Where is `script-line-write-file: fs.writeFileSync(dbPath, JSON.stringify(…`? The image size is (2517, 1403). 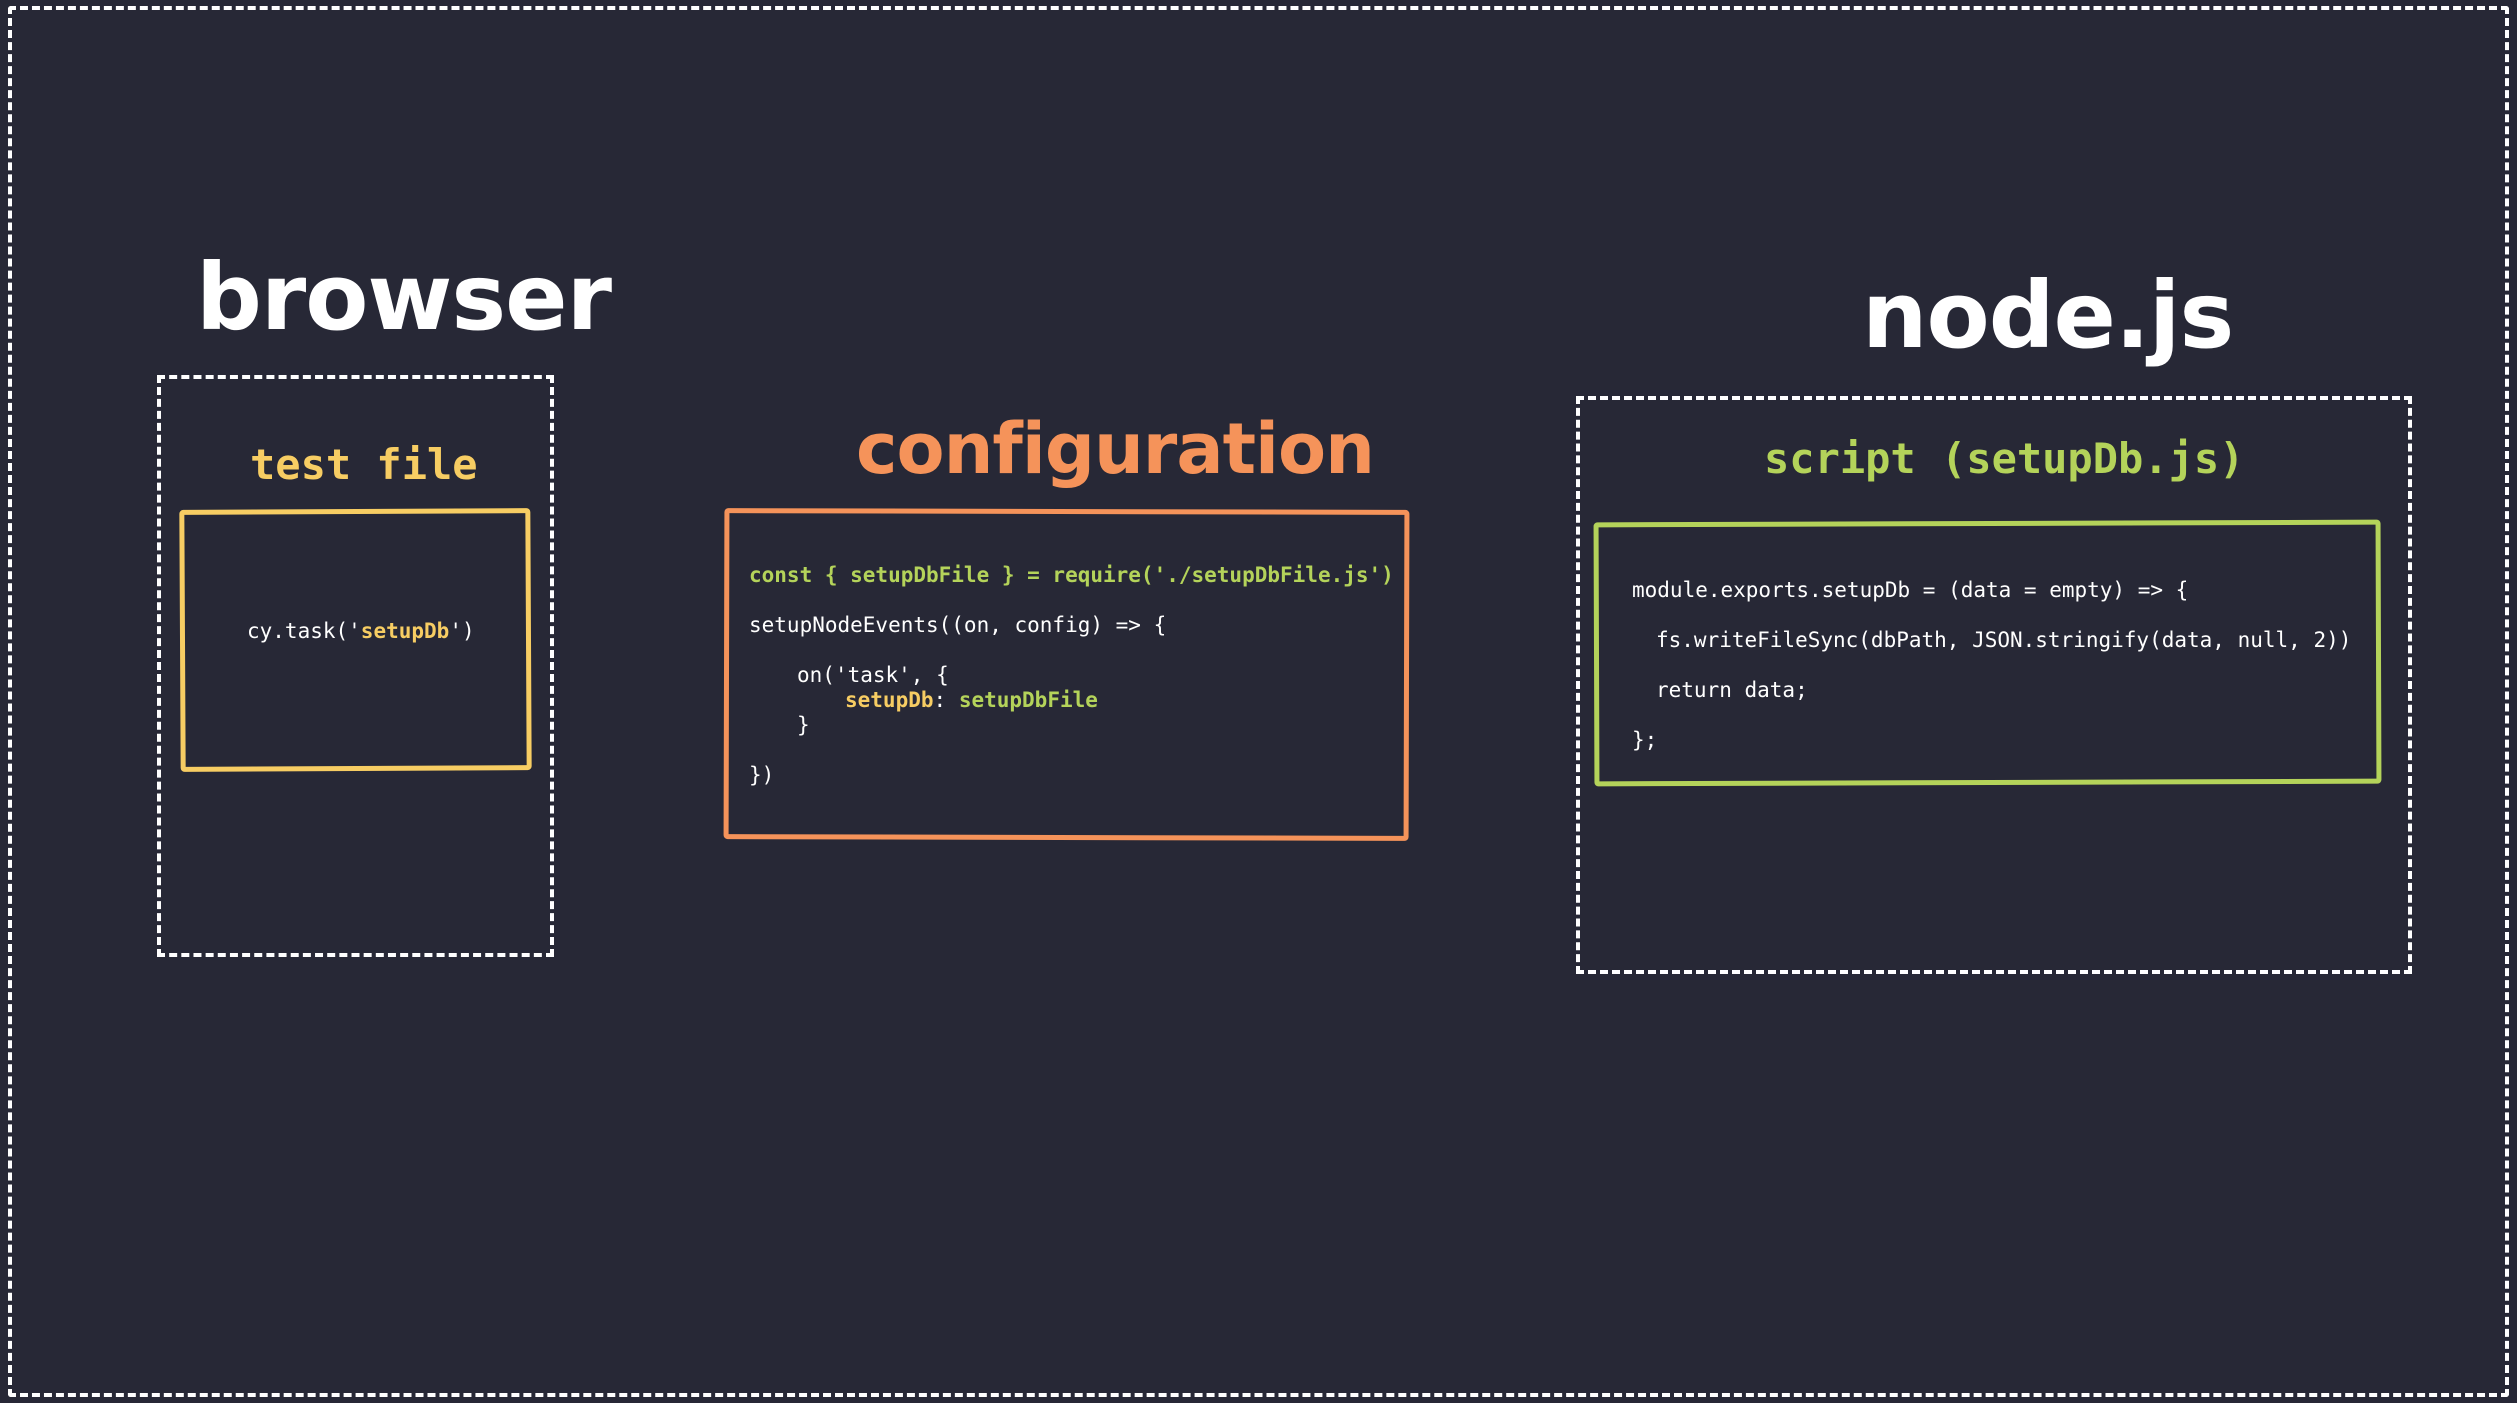
script-line-write-file: fs.writeFileSync(dbPath, JSON.stringify(… is located at coordinates (2004, 640).